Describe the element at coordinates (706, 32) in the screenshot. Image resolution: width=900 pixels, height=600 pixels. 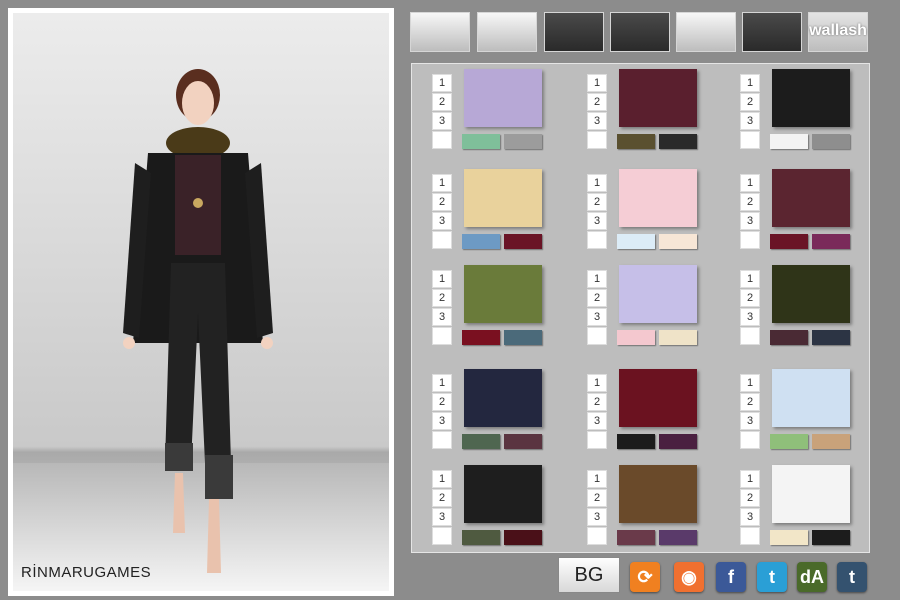
I see `tab-shoes` at that location.